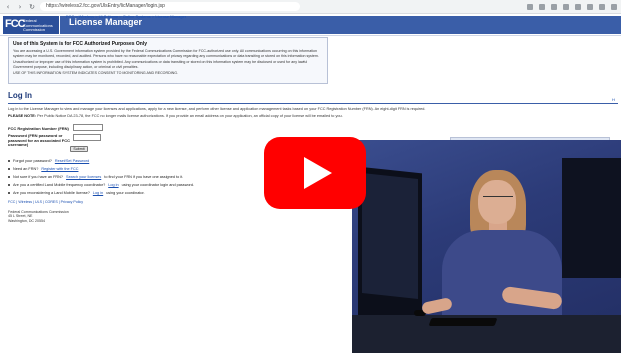 The width and height of the screenshot is (621, 353). What do you see at coordinates (20, 95) in the screenshot?
I see `page-title: Log In` at bounding box center [20, 95].